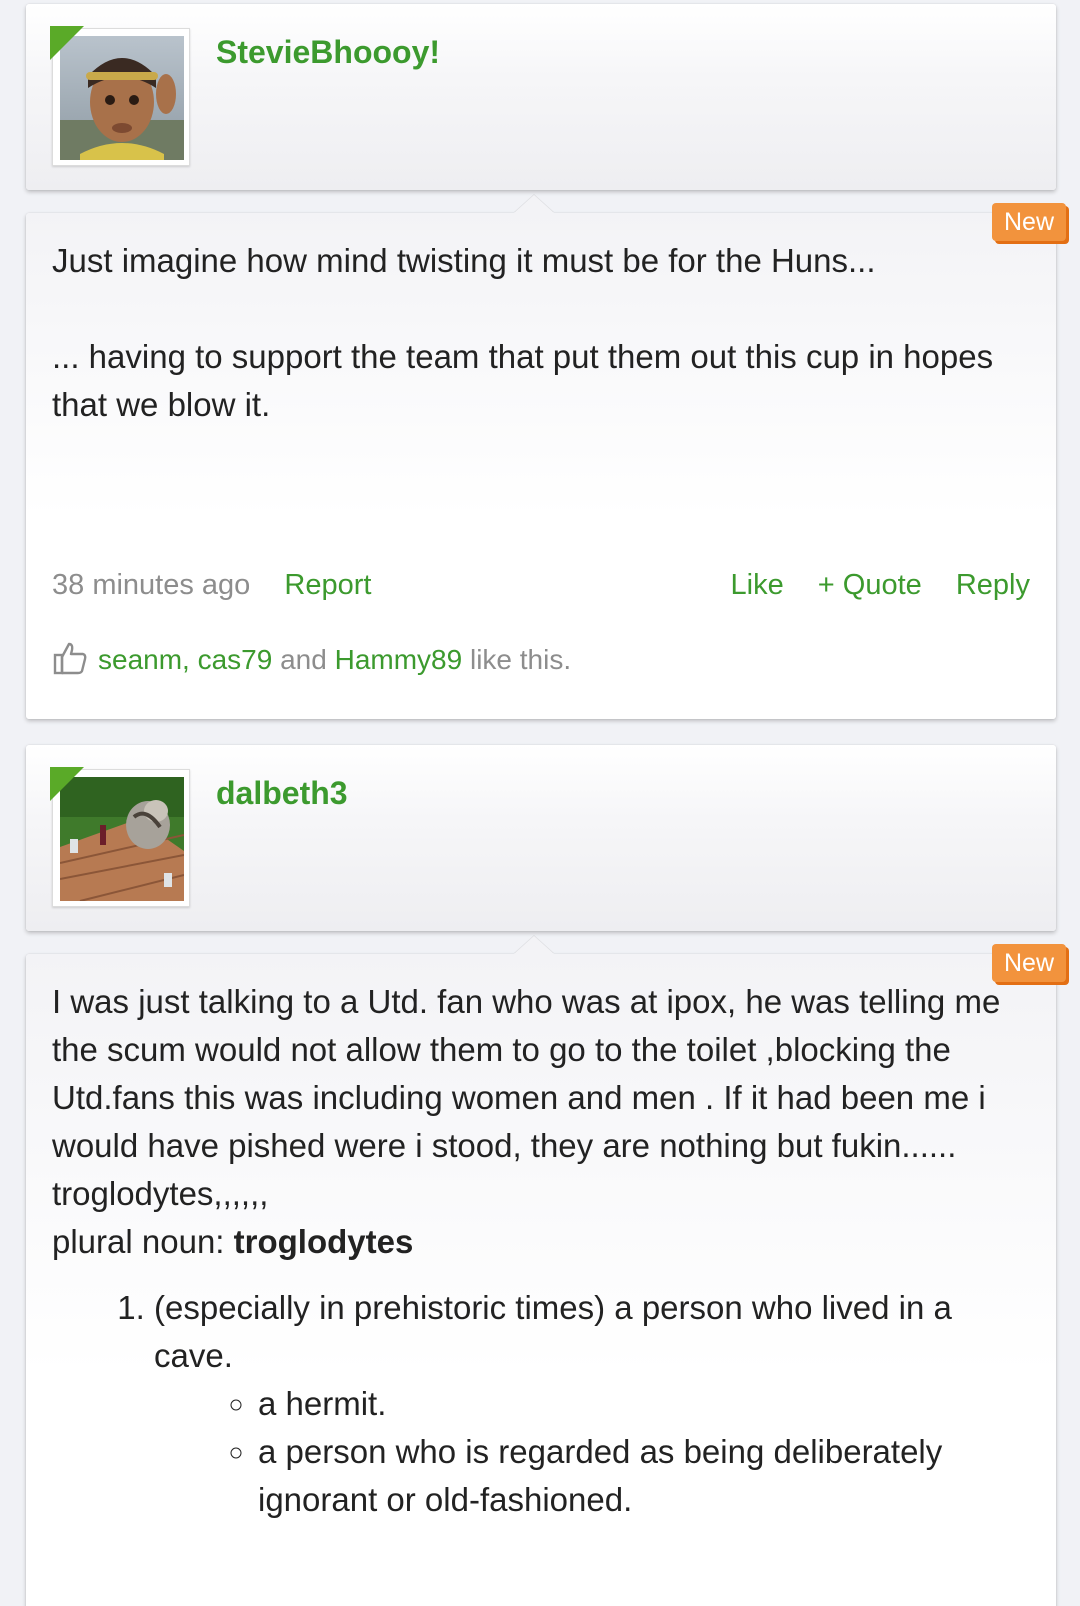 Image resolution: width=1080 pixels, height=1606 pixels. Describe the element at coordinates (70, 658) in the screenshot. I see `thumbs-up-icon` at that location.